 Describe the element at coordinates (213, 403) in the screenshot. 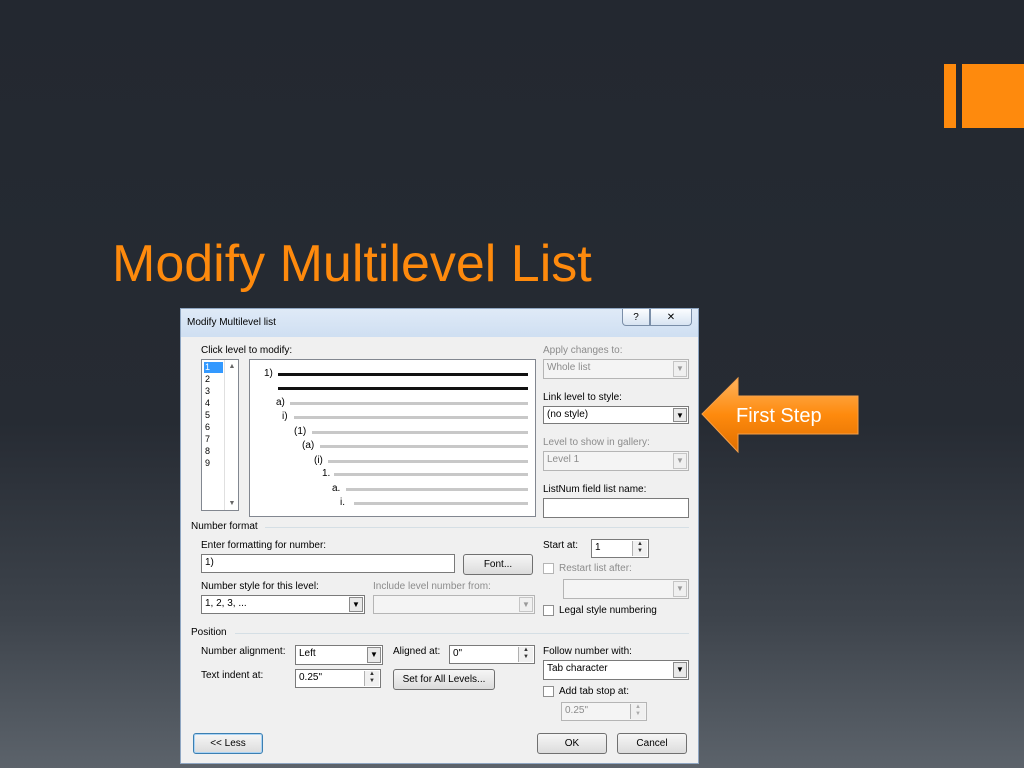

I see `level-item: 4` at that location.